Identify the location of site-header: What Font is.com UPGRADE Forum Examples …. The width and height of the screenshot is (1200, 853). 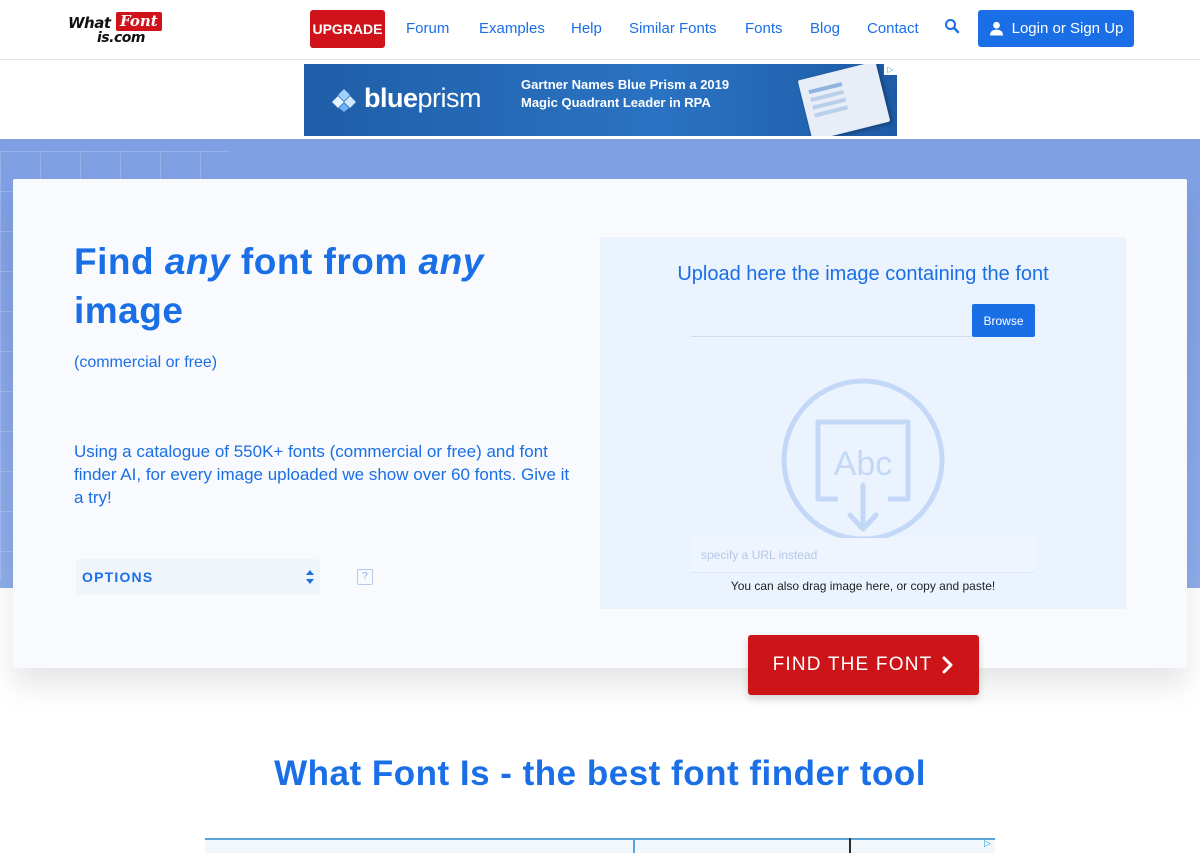
(600, 30).